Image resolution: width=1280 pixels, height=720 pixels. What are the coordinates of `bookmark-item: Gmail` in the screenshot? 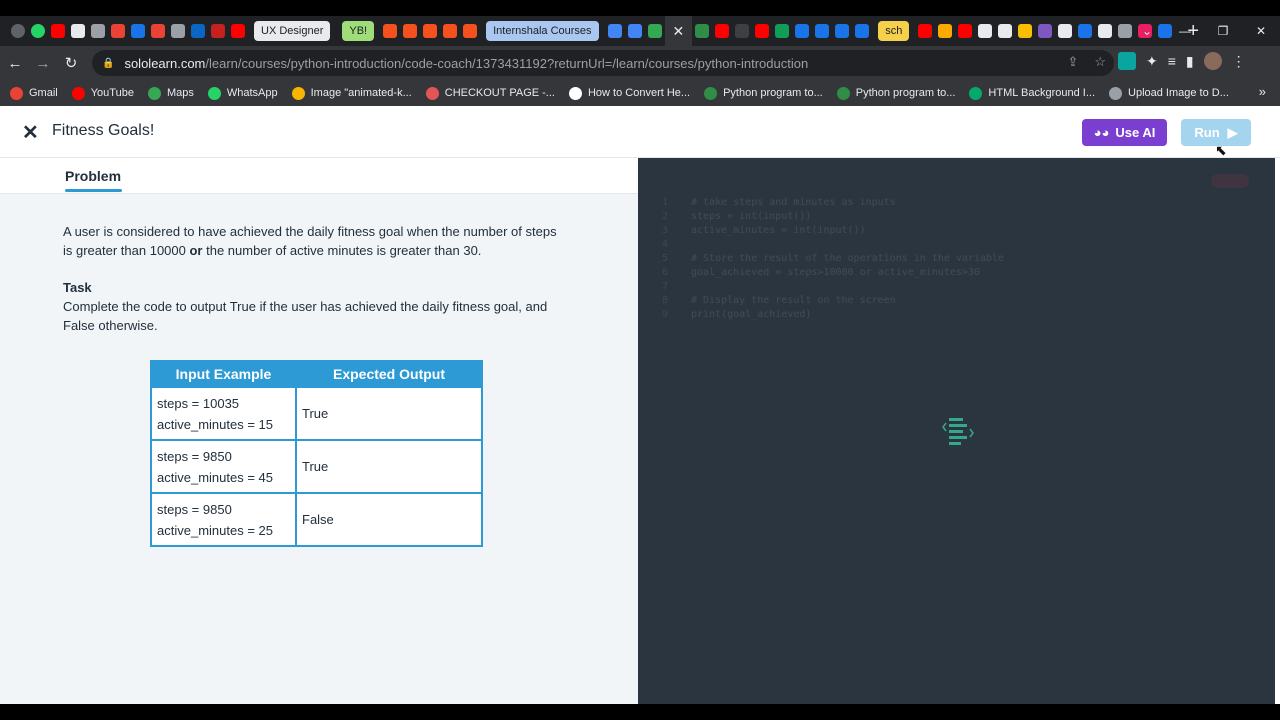 It's located at (34, 93).